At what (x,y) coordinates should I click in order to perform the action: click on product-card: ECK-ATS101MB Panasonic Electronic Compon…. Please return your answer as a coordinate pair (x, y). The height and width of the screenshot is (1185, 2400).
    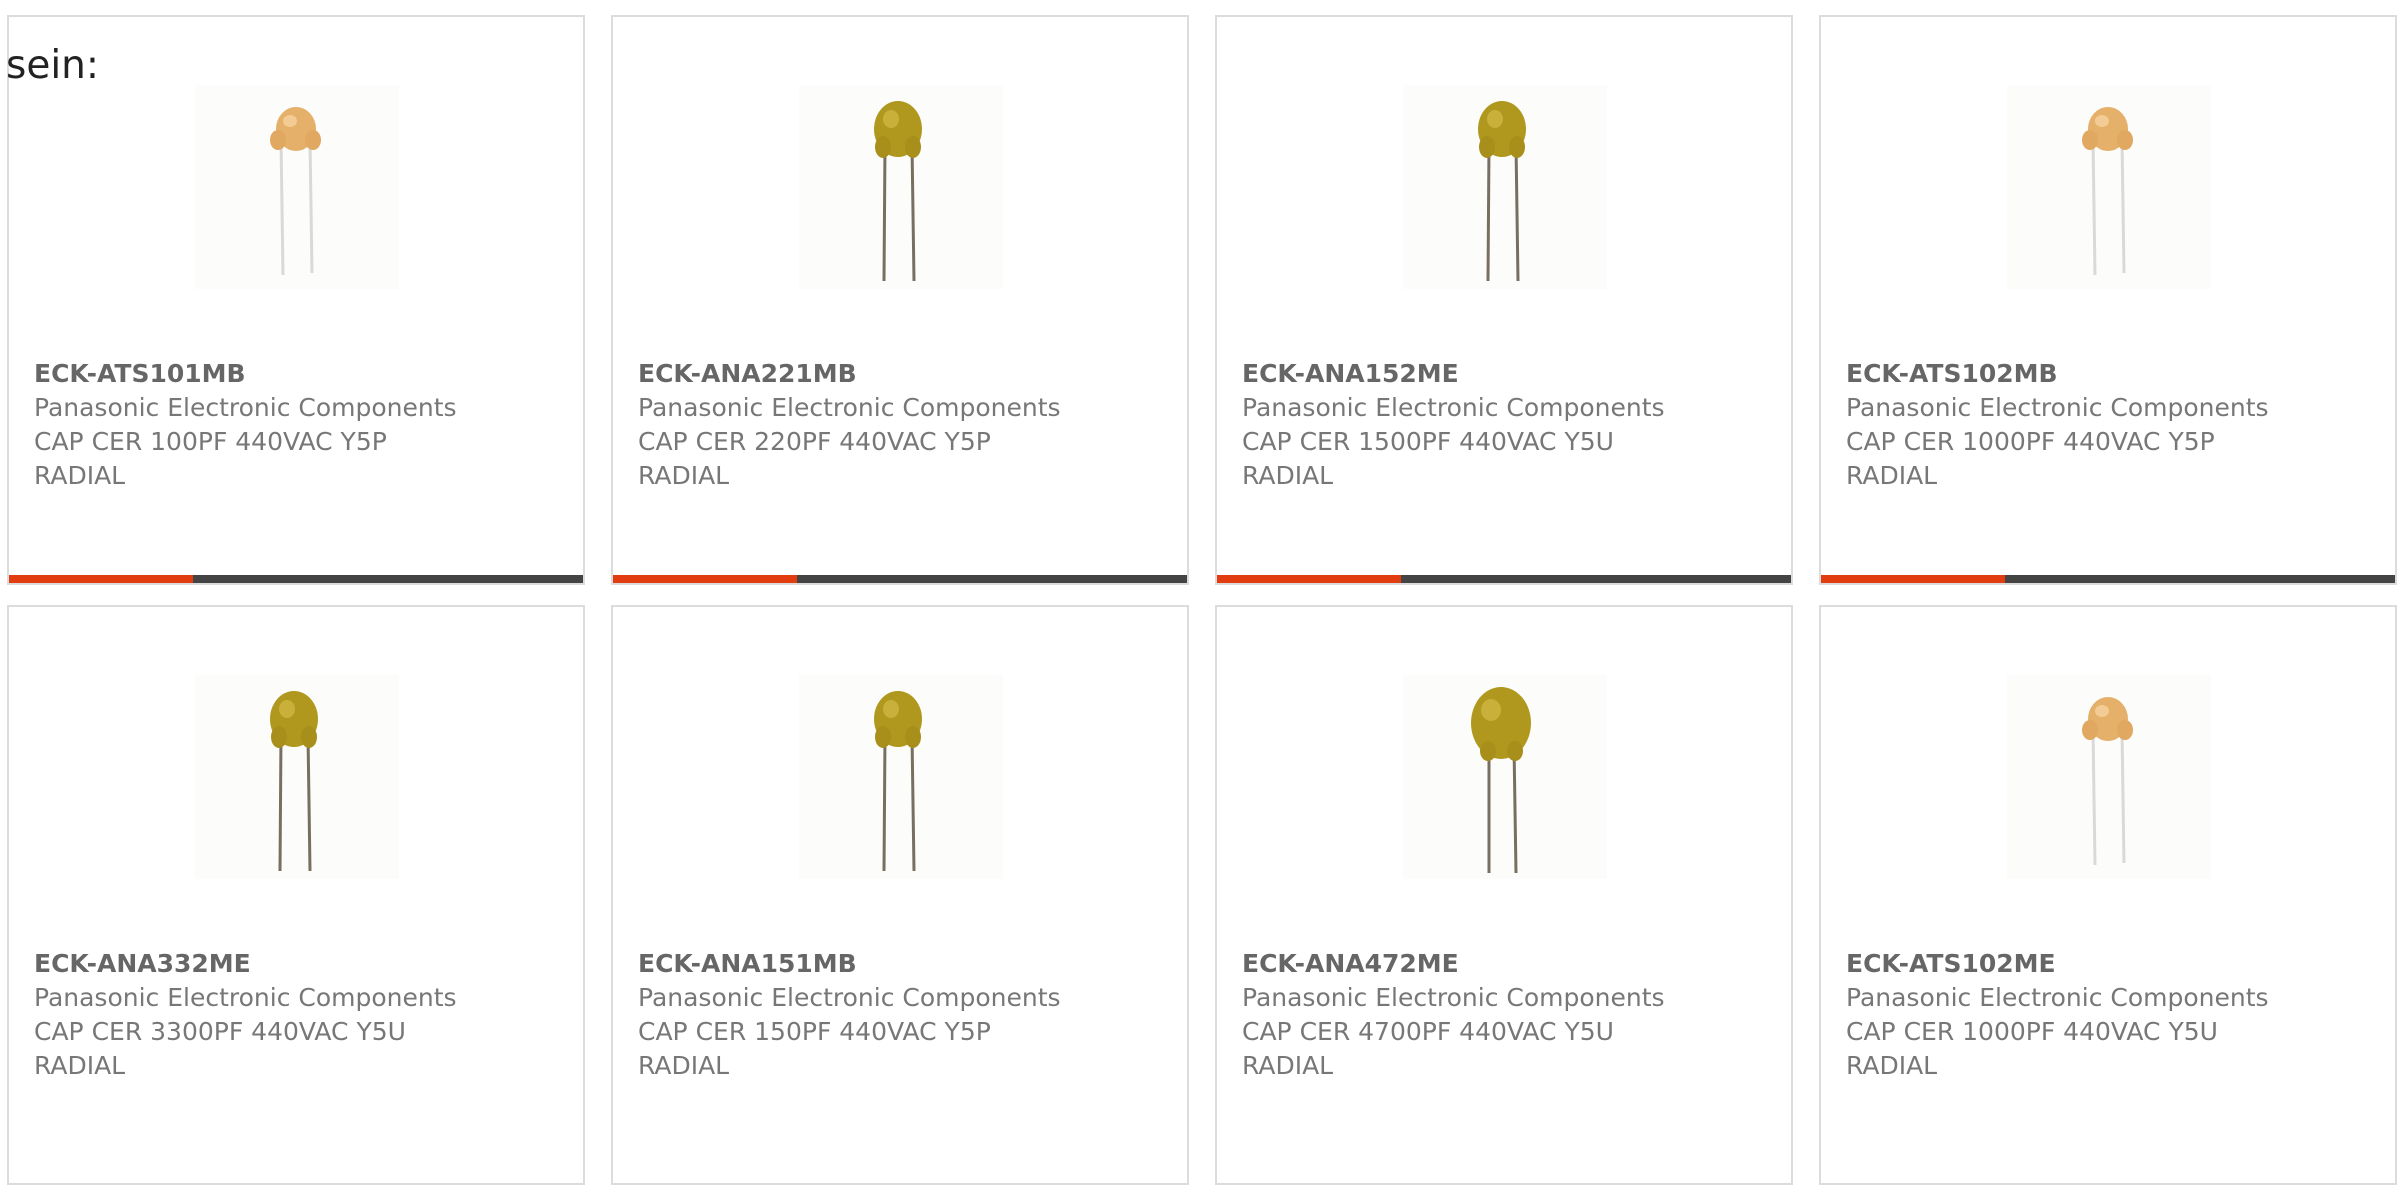
    Looking at the image, I should click on (296, 300).